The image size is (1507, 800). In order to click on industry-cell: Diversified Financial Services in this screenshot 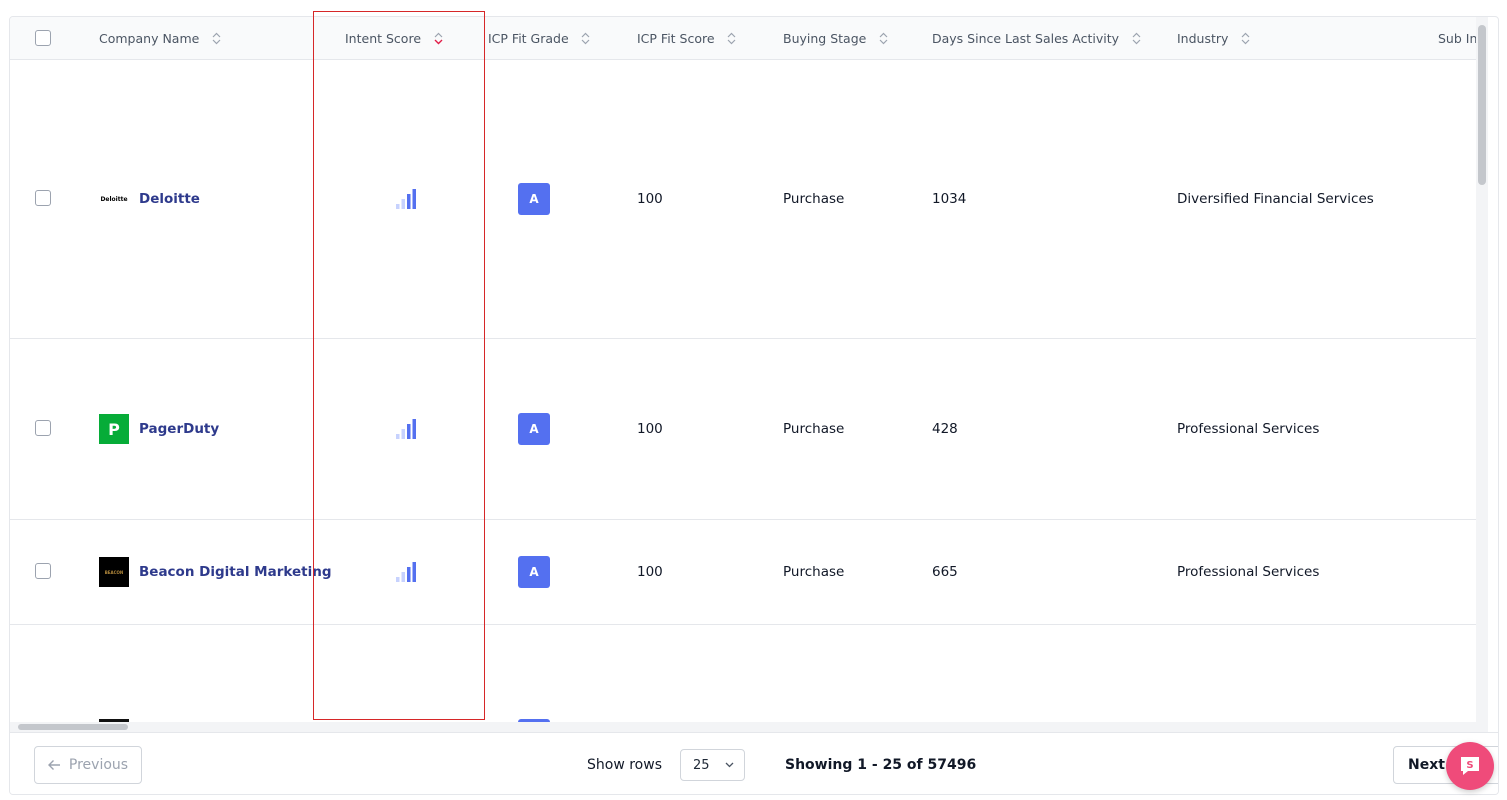, I will do `click(1275, 199)`.